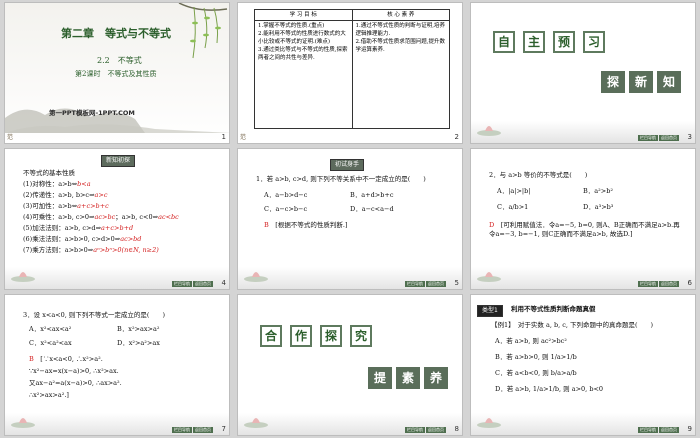 The height and width of the screenshot is (438, 700). What do you see at coordinates (513, 207) in the screenshot?
I see `option-c: C．a/b>1` at bounding box center [513, 207].